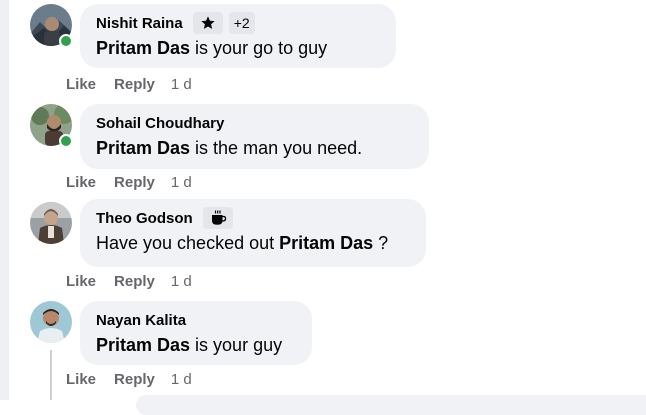  I want to click on comment-author: Sohail Choudhary, so click(160, 123).